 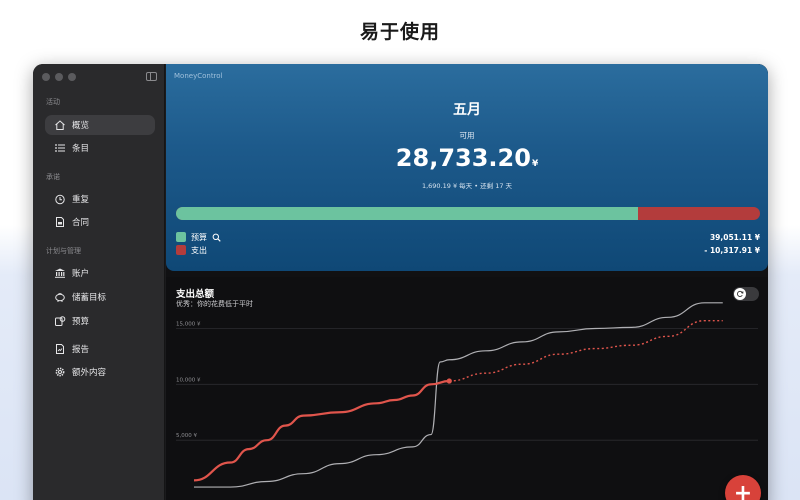 I want to click on sidebar-item-extras: 额外内容, so click(x=100, y=372).